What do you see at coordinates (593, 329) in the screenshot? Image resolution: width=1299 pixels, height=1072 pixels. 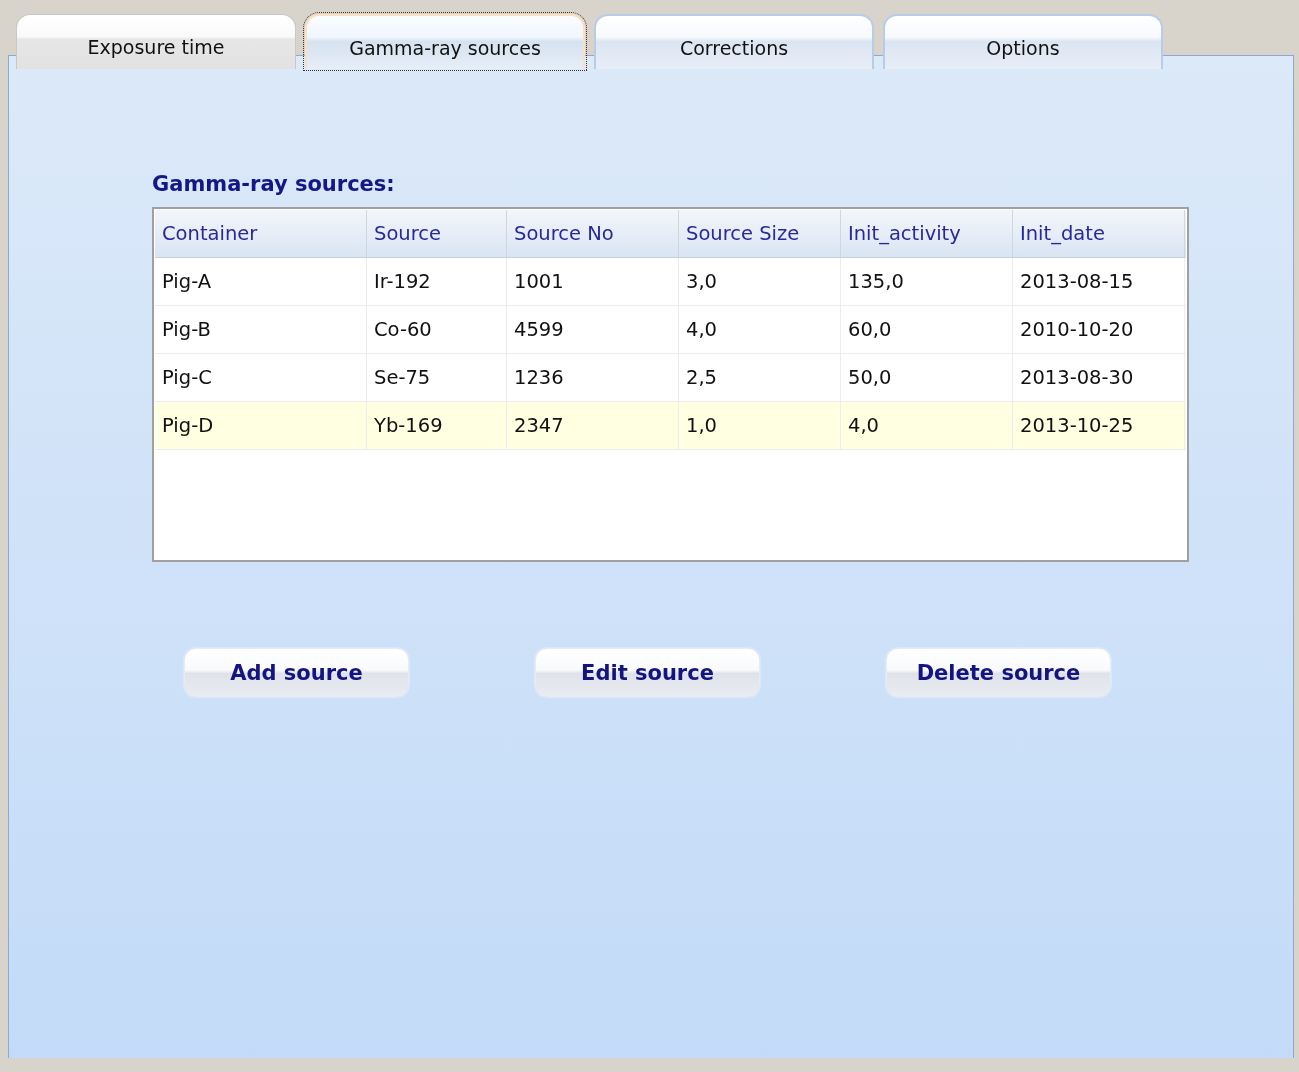 I see `table-cell: 4599` at bounding box center [593, 329].